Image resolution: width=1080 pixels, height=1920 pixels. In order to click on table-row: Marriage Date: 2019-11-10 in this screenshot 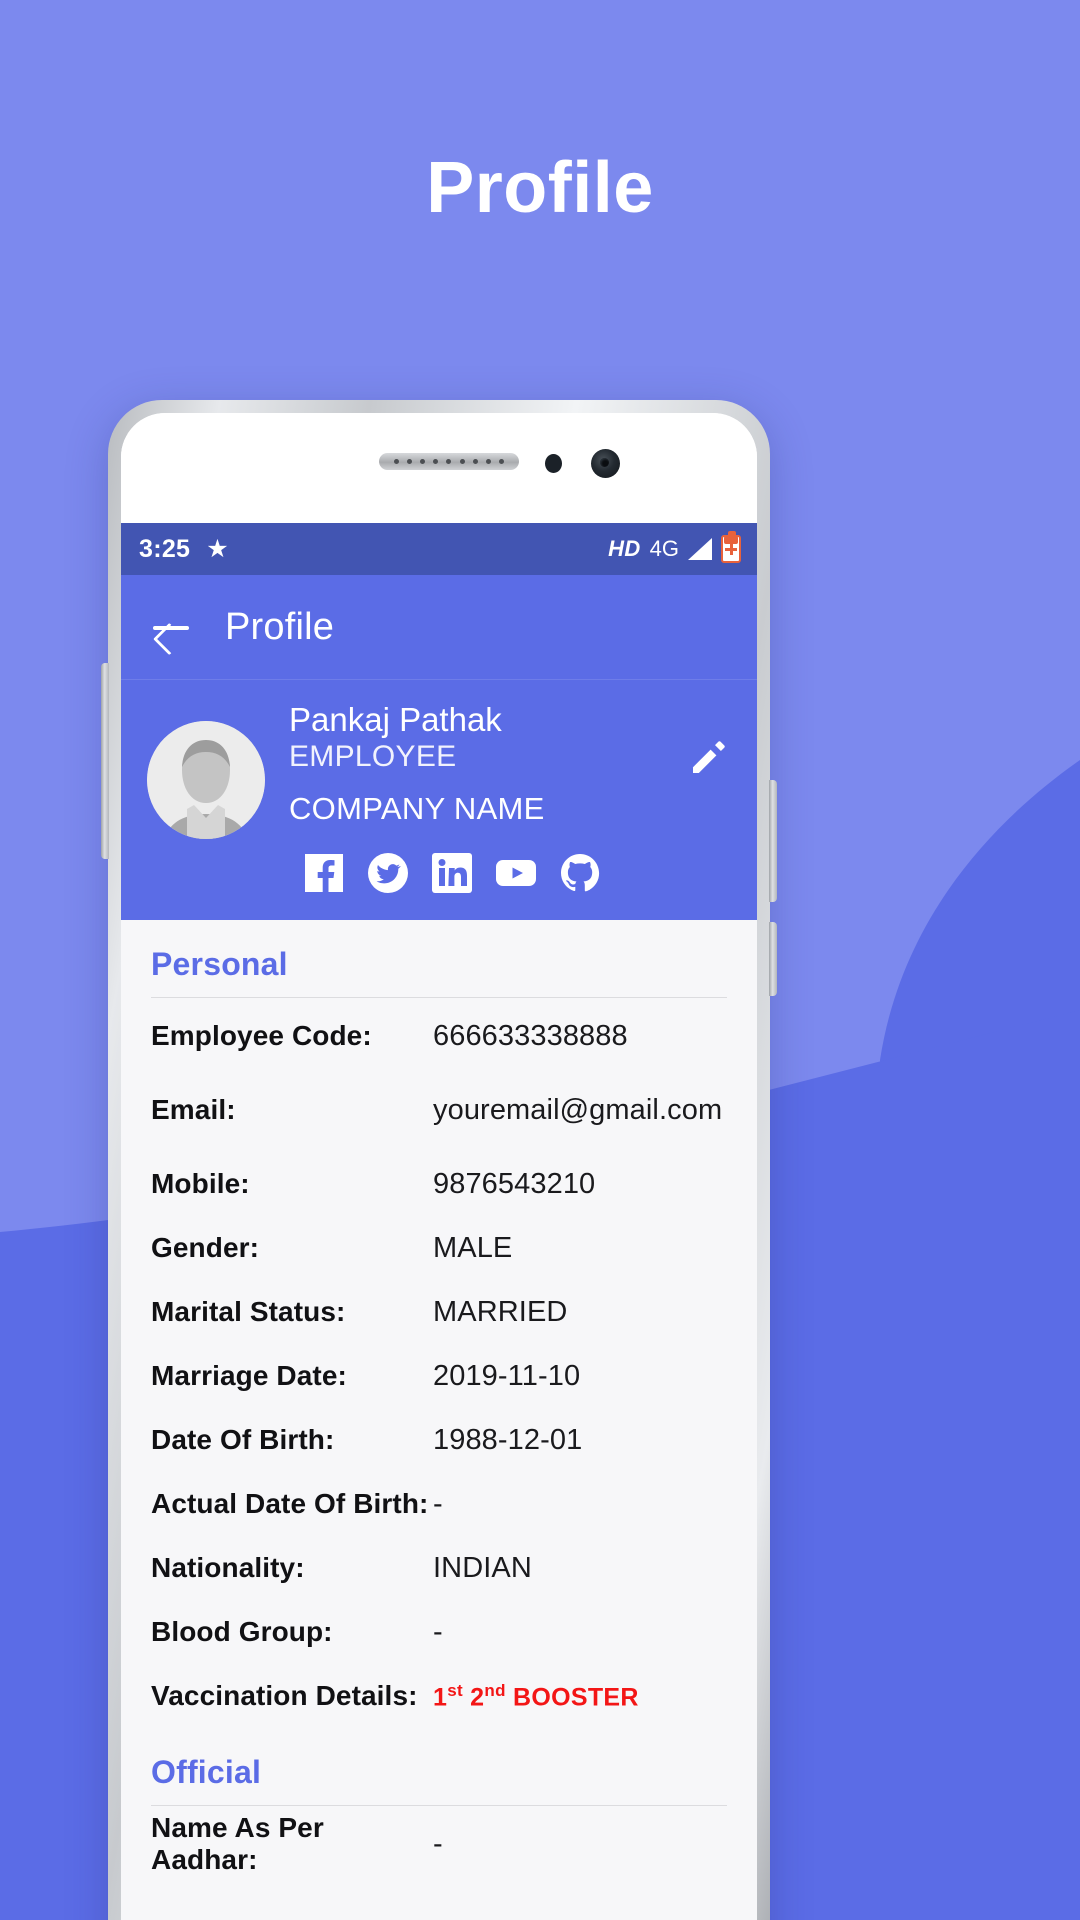, I will do `click(439, 1376)`.